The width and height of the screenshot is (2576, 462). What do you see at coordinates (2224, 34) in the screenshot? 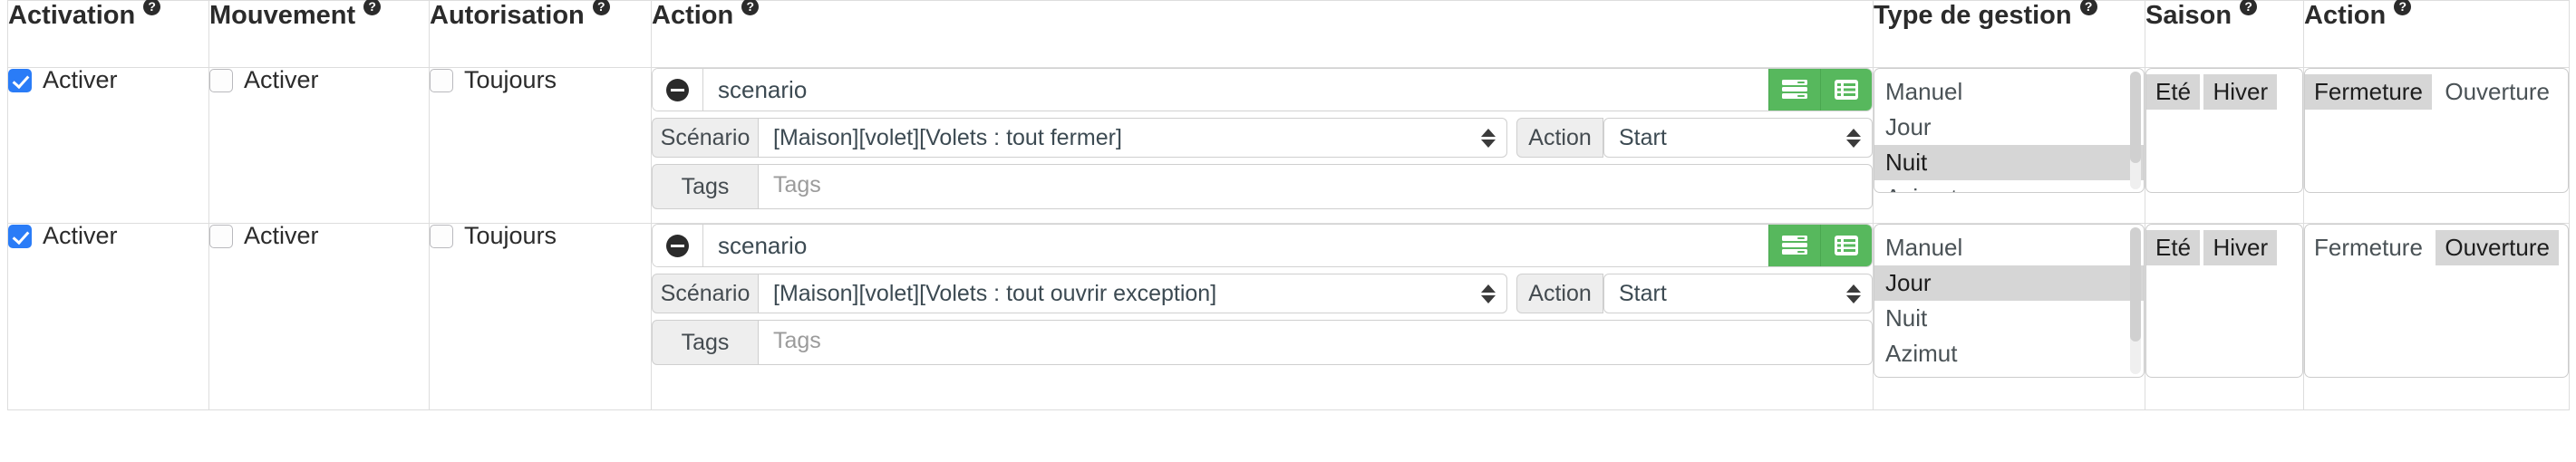
I see `column-header-saison: Saison ?` at bounding box center [2224, 34].